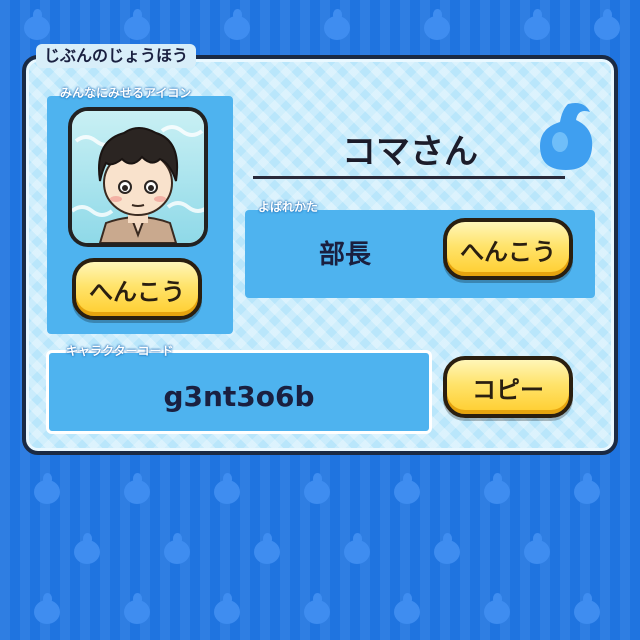  Describe the element at coordinates (566, 136) in the screenshot. I see `spirit-flame-icon` at that location.